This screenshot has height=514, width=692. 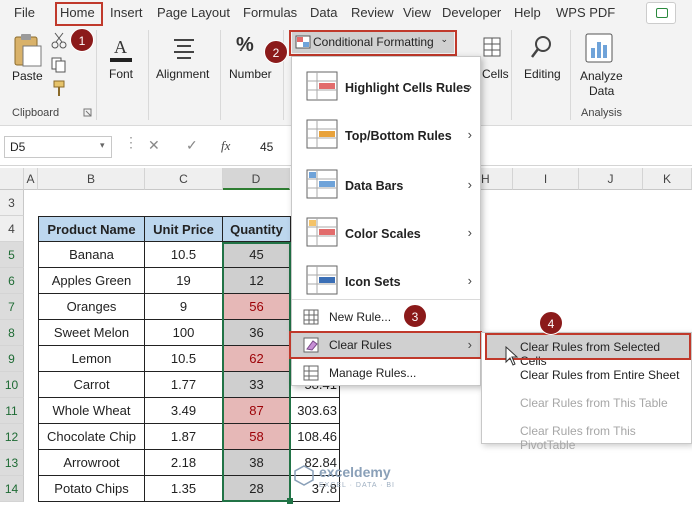 I want to click on tab-formulas: Formulas, so click(x=270, y=12).